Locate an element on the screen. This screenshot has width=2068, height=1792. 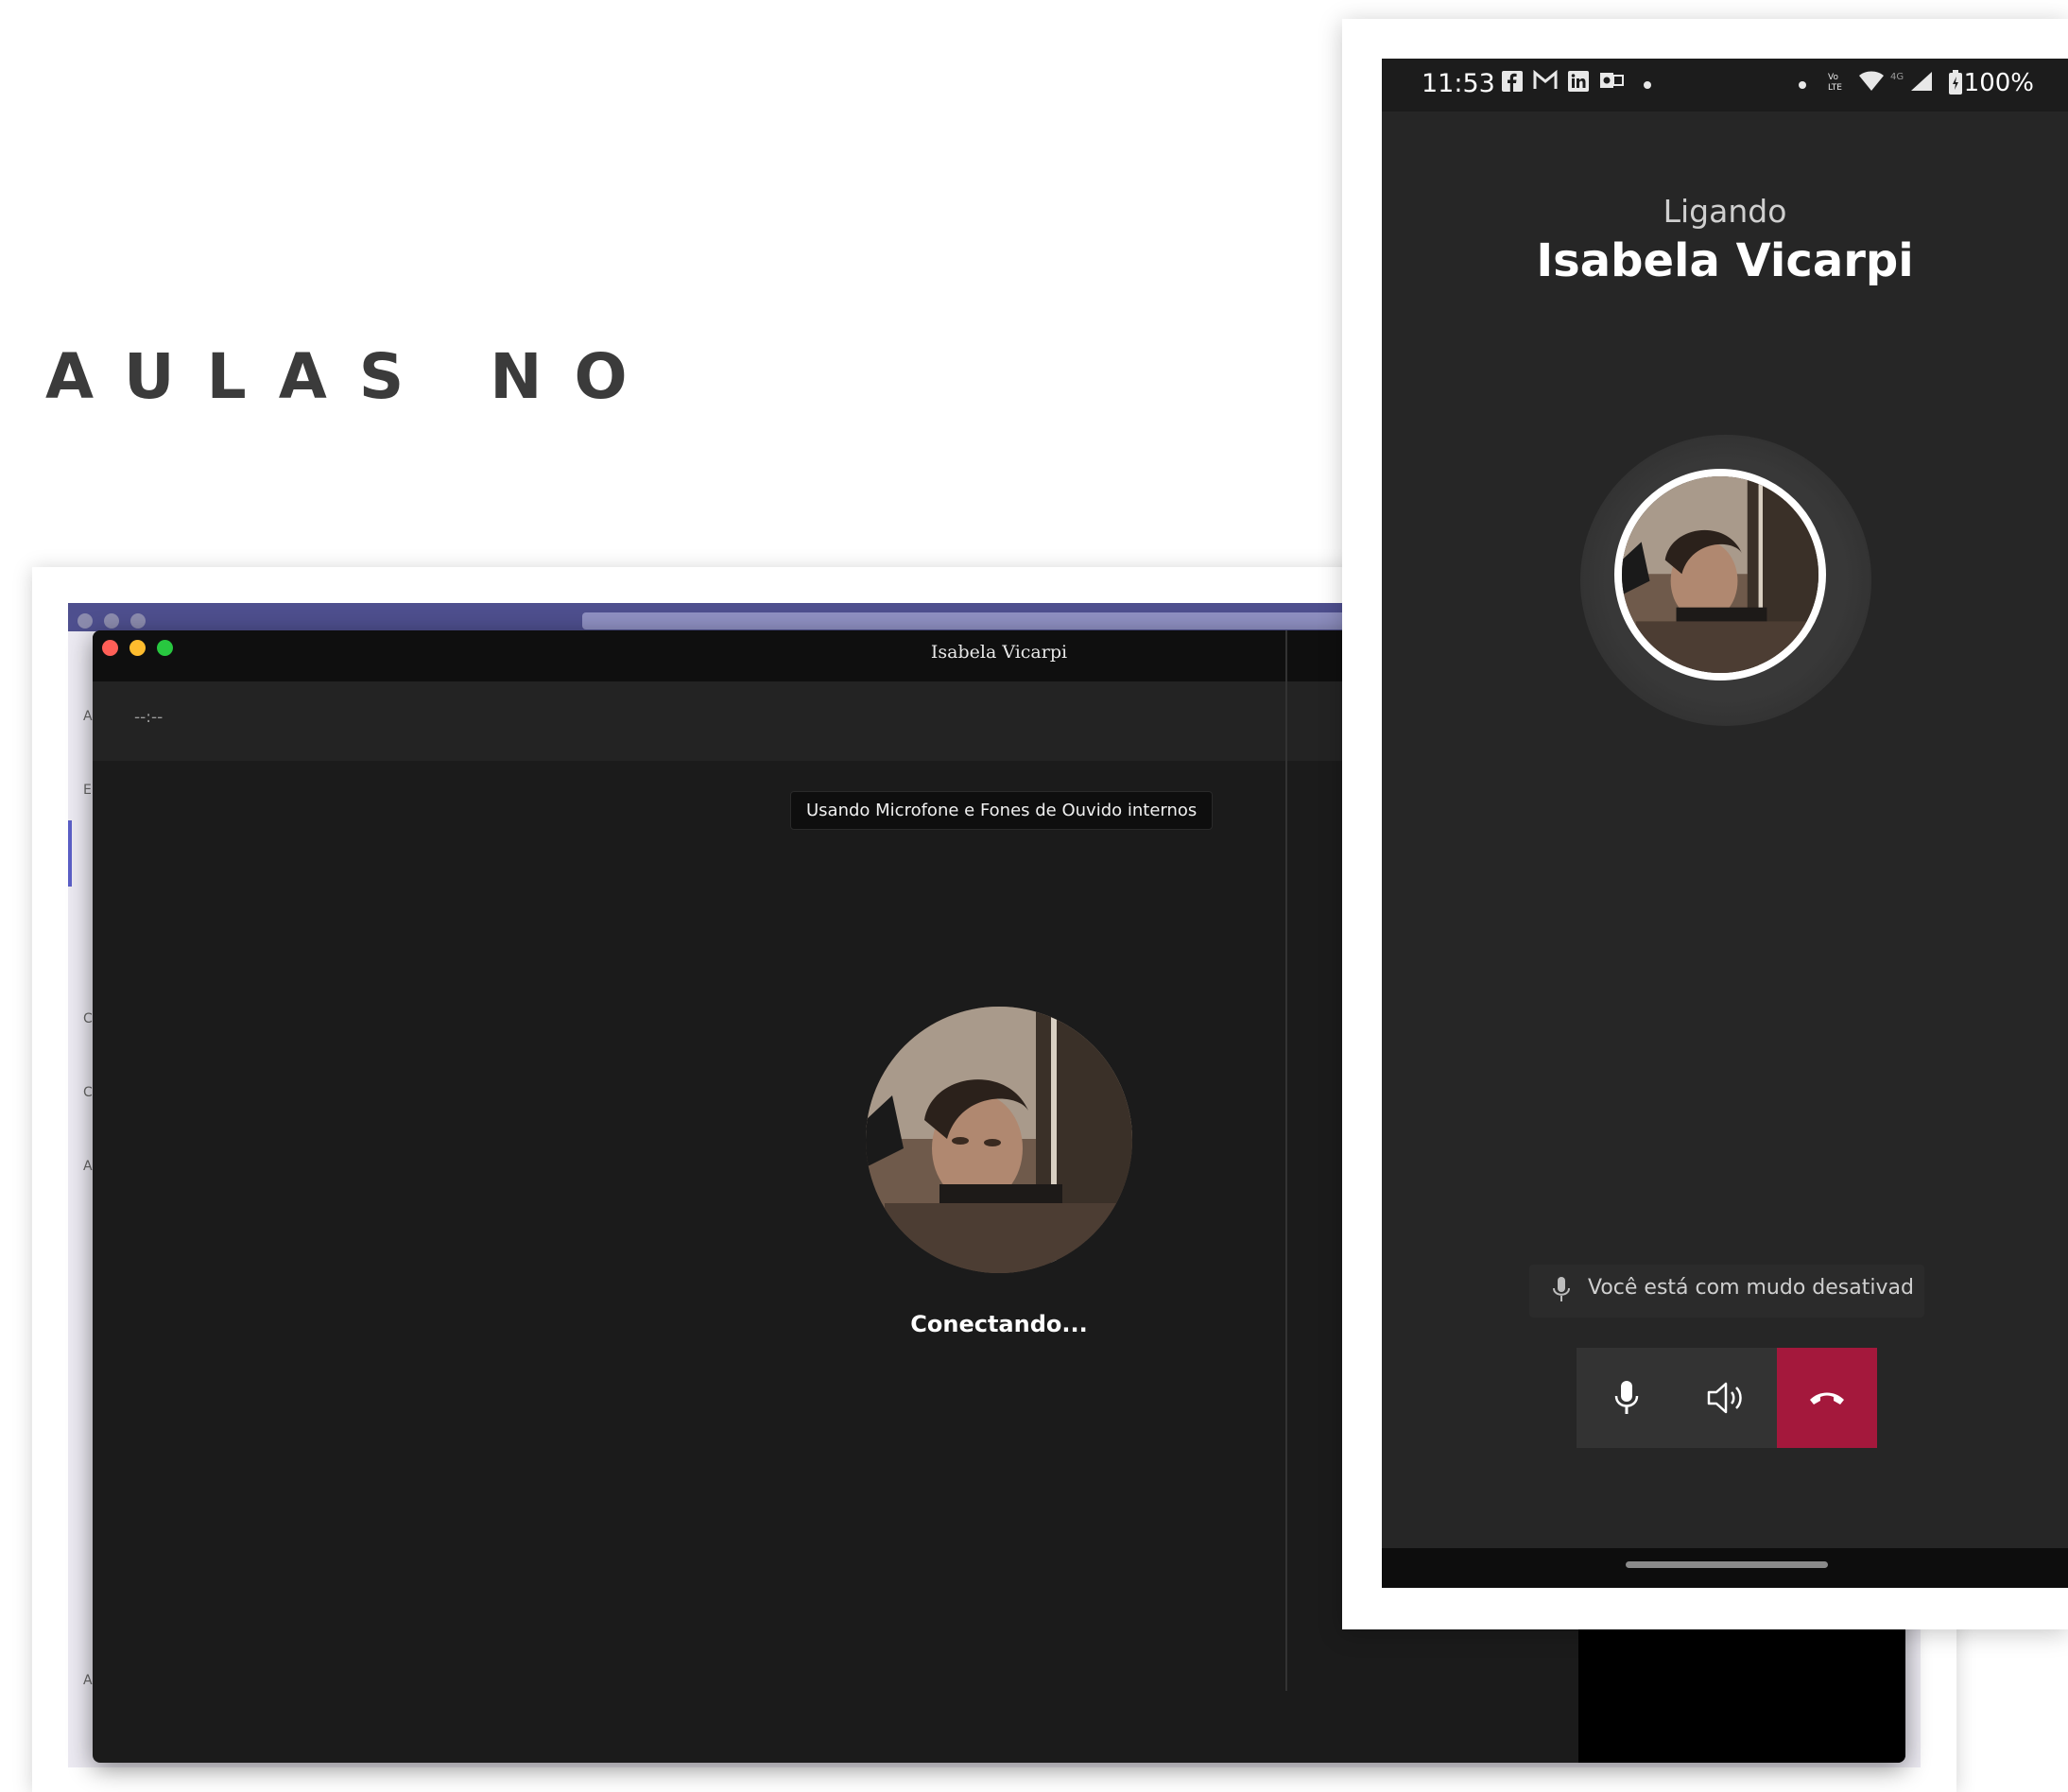
self-view-placeholder is located at coordinates (1741, 1694).